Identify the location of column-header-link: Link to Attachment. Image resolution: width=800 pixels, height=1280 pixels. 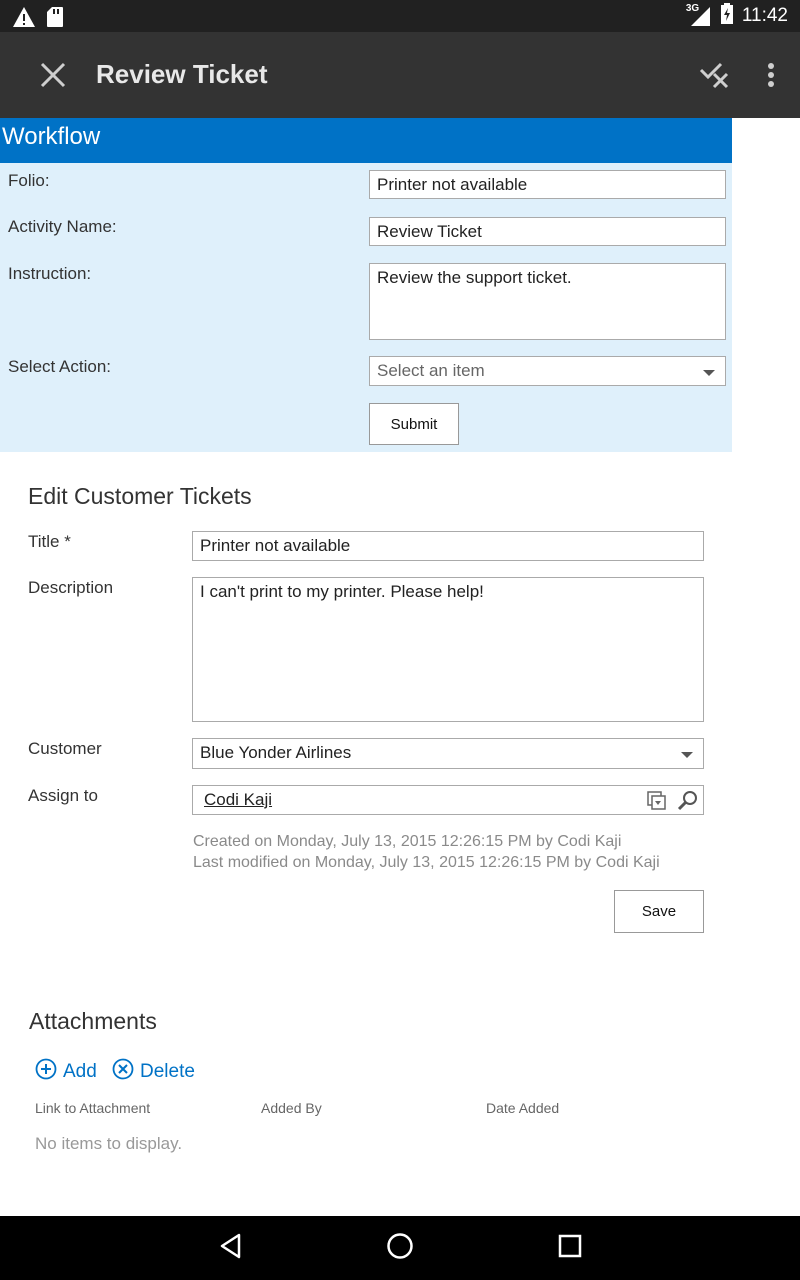
(92, 1108).